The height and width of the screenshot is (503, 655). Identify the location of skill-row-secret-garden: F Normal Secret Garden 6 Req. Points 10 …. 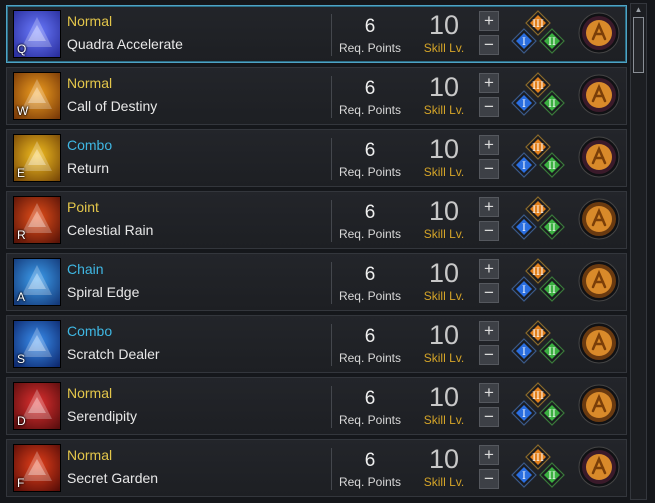
(316, 468).